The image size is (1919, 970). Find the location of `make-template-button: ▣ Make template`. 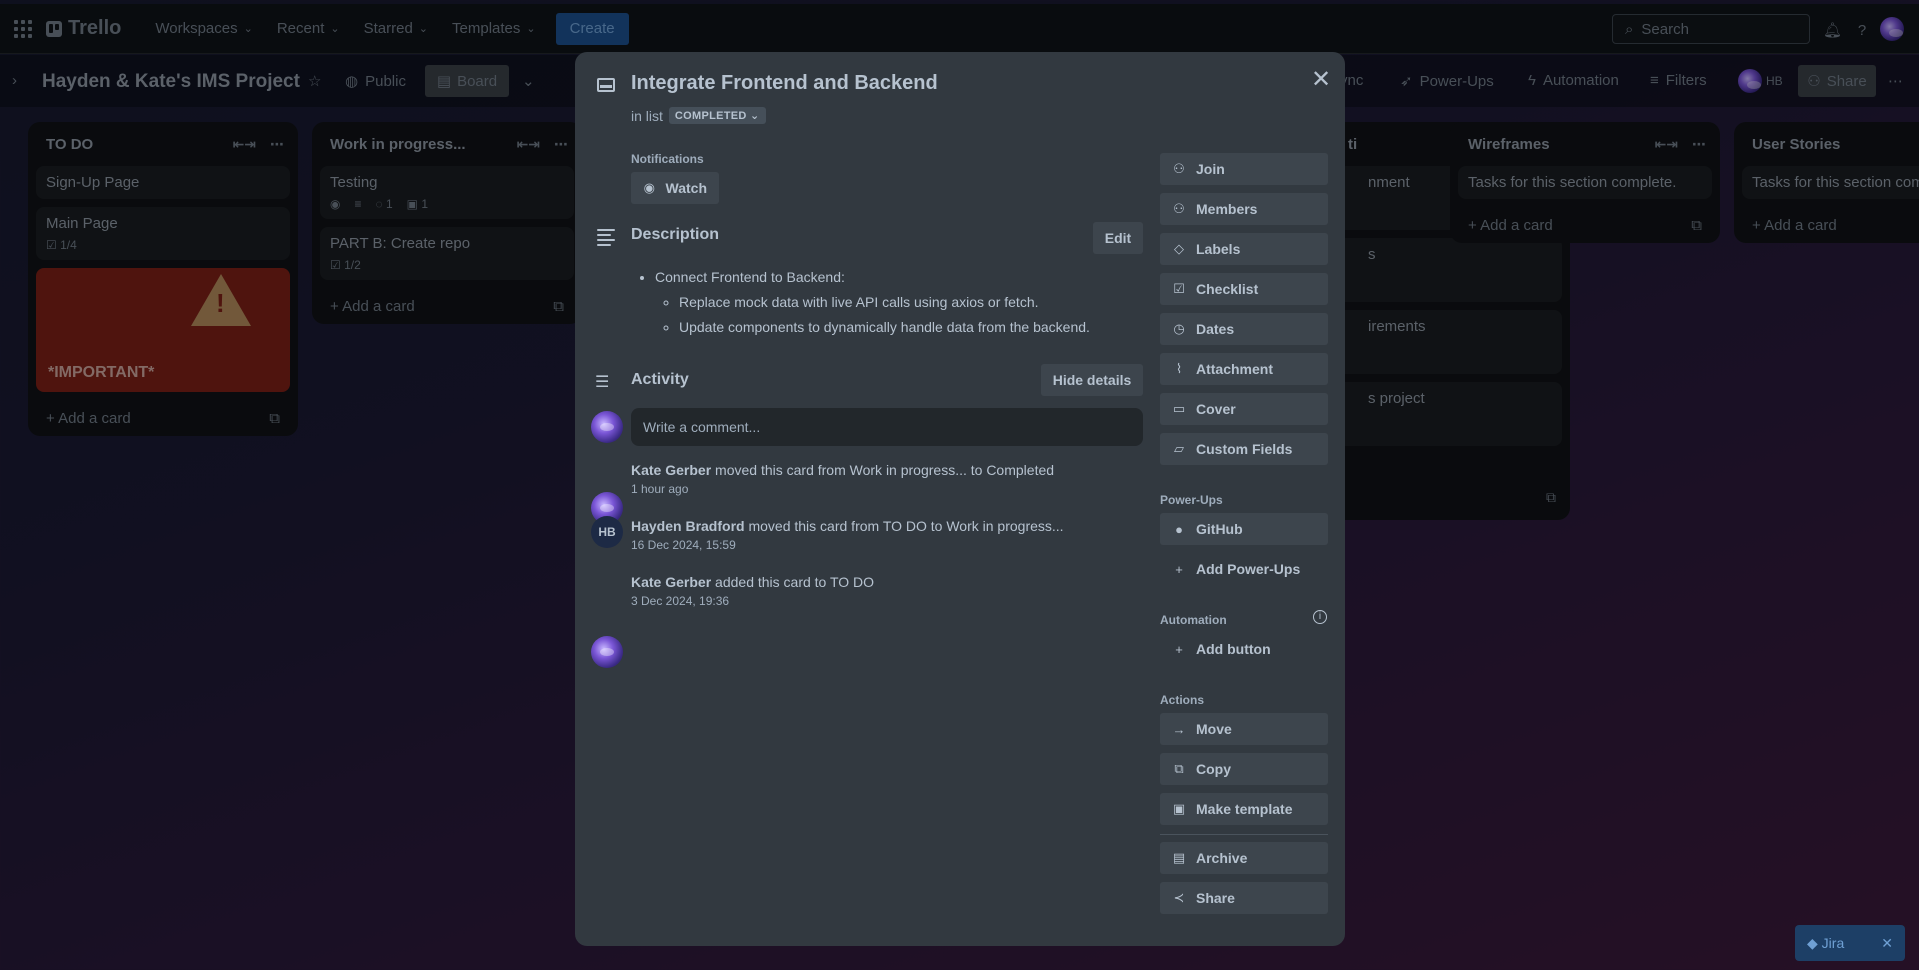

make-template-button: ▣ Make template is located at coordinates (1244, 809).